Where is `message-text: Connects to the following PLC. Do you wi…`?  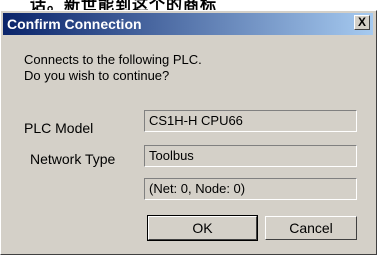 message-text: Connects to the following PLC. Do you wi… is located at coordinates (113, 68).